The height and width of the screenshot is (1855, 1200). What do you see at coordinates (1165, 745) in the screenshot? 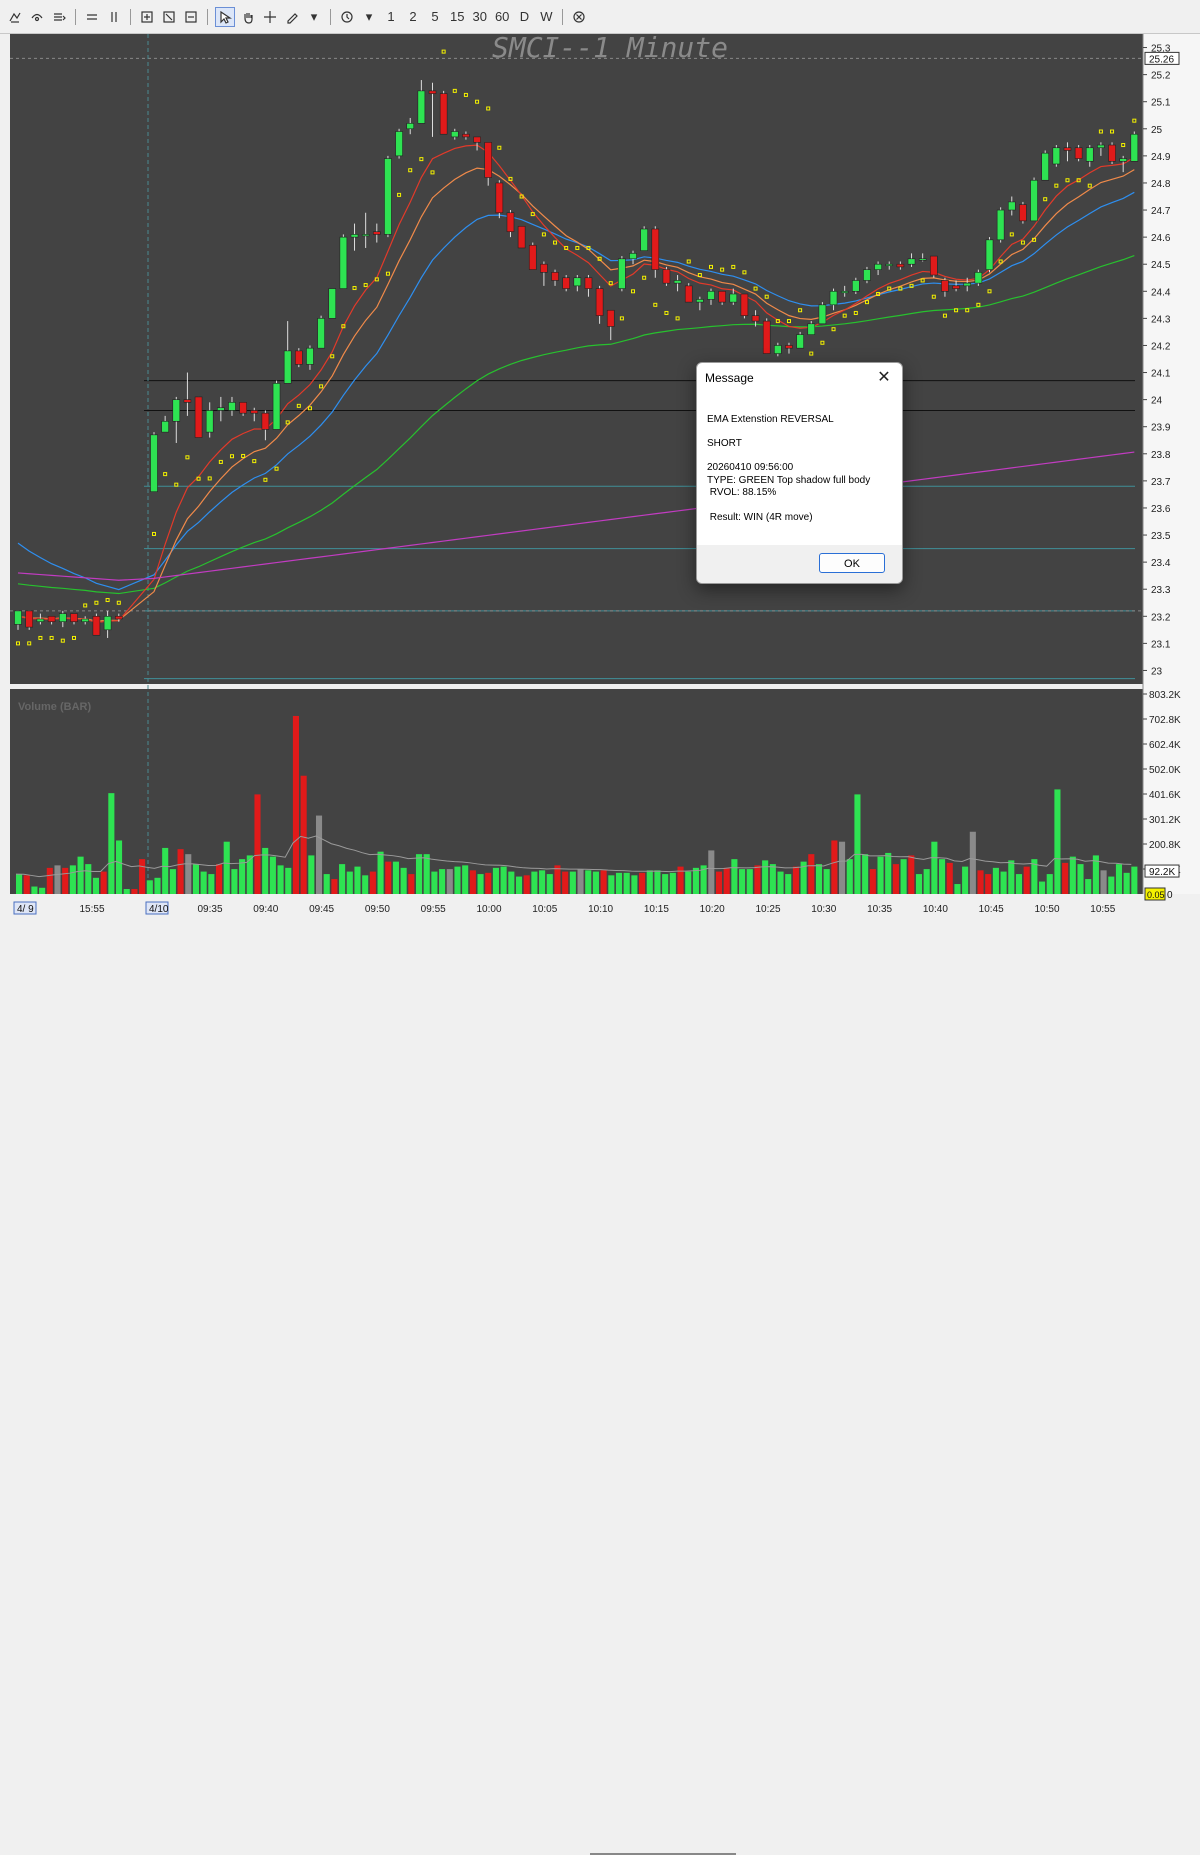
I see `volume-tick-label: 602.4K` at bounding box center [1165, 745].